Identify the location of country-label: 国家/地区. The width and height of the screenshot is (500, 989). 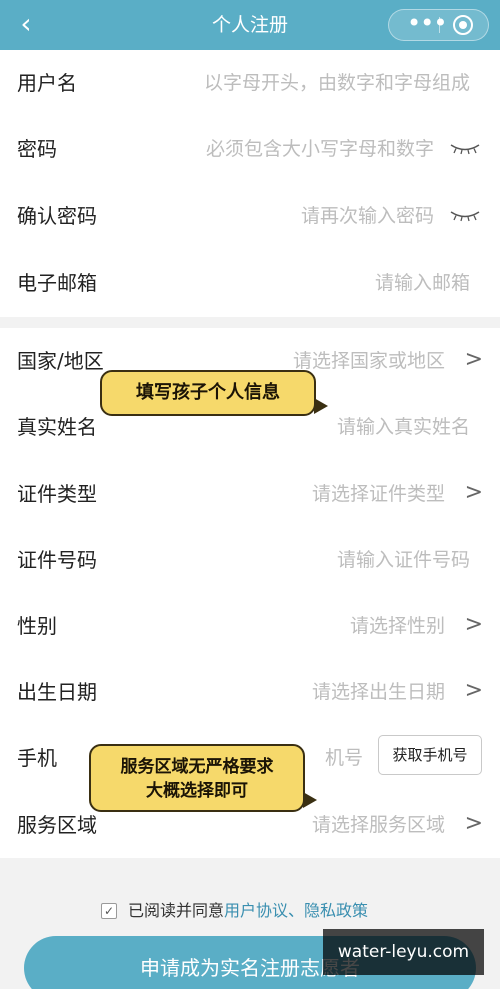
(60, 361).